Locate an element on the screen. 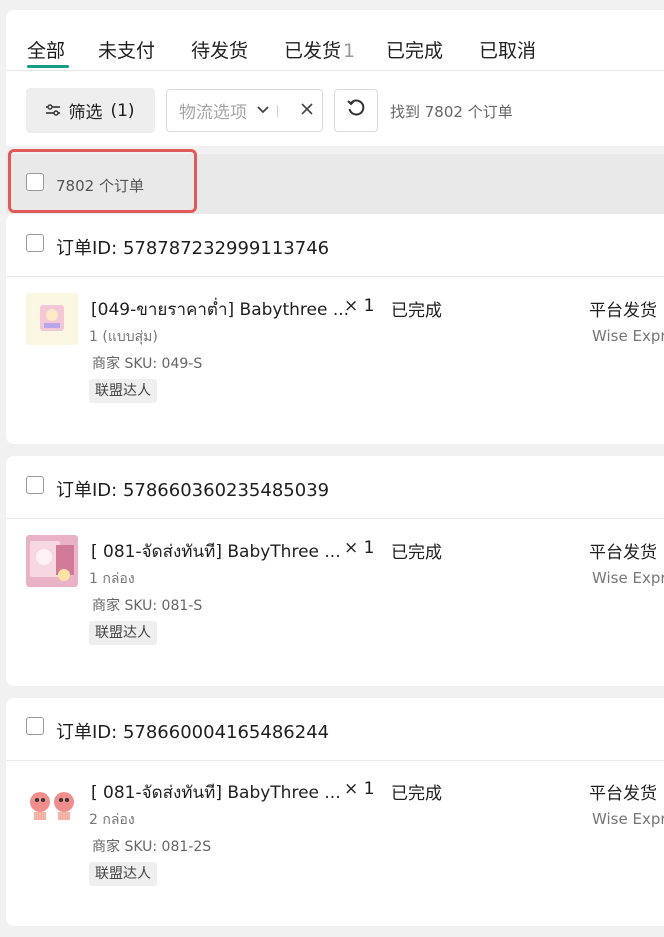 The width and height of the screenshot is (664, 937). order-header: 订单ID: 578787232999113746 is located at coordinates (335, 245).